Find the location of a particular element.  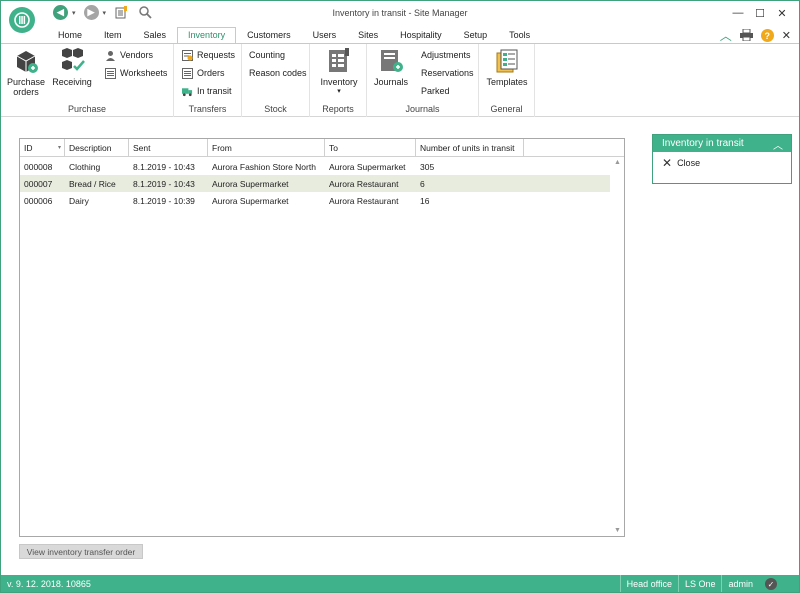

column-header-units: Number of units in transit is located at coordinates (470, 148).